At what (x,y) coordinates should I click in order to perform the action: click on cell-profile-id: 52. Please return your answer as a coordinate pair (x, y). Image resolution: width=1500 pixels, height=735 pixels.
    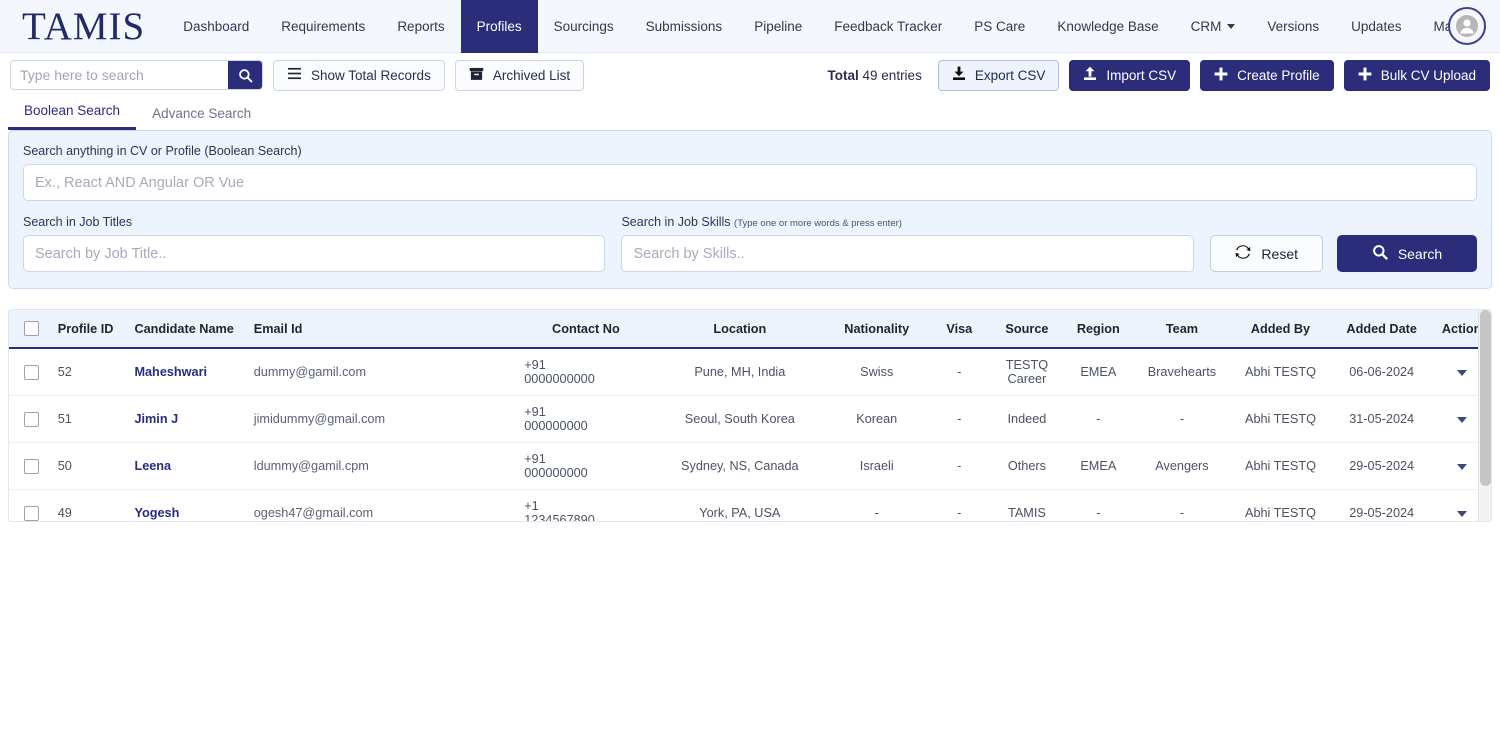
    Looking at the image, I should click on (92, 372).